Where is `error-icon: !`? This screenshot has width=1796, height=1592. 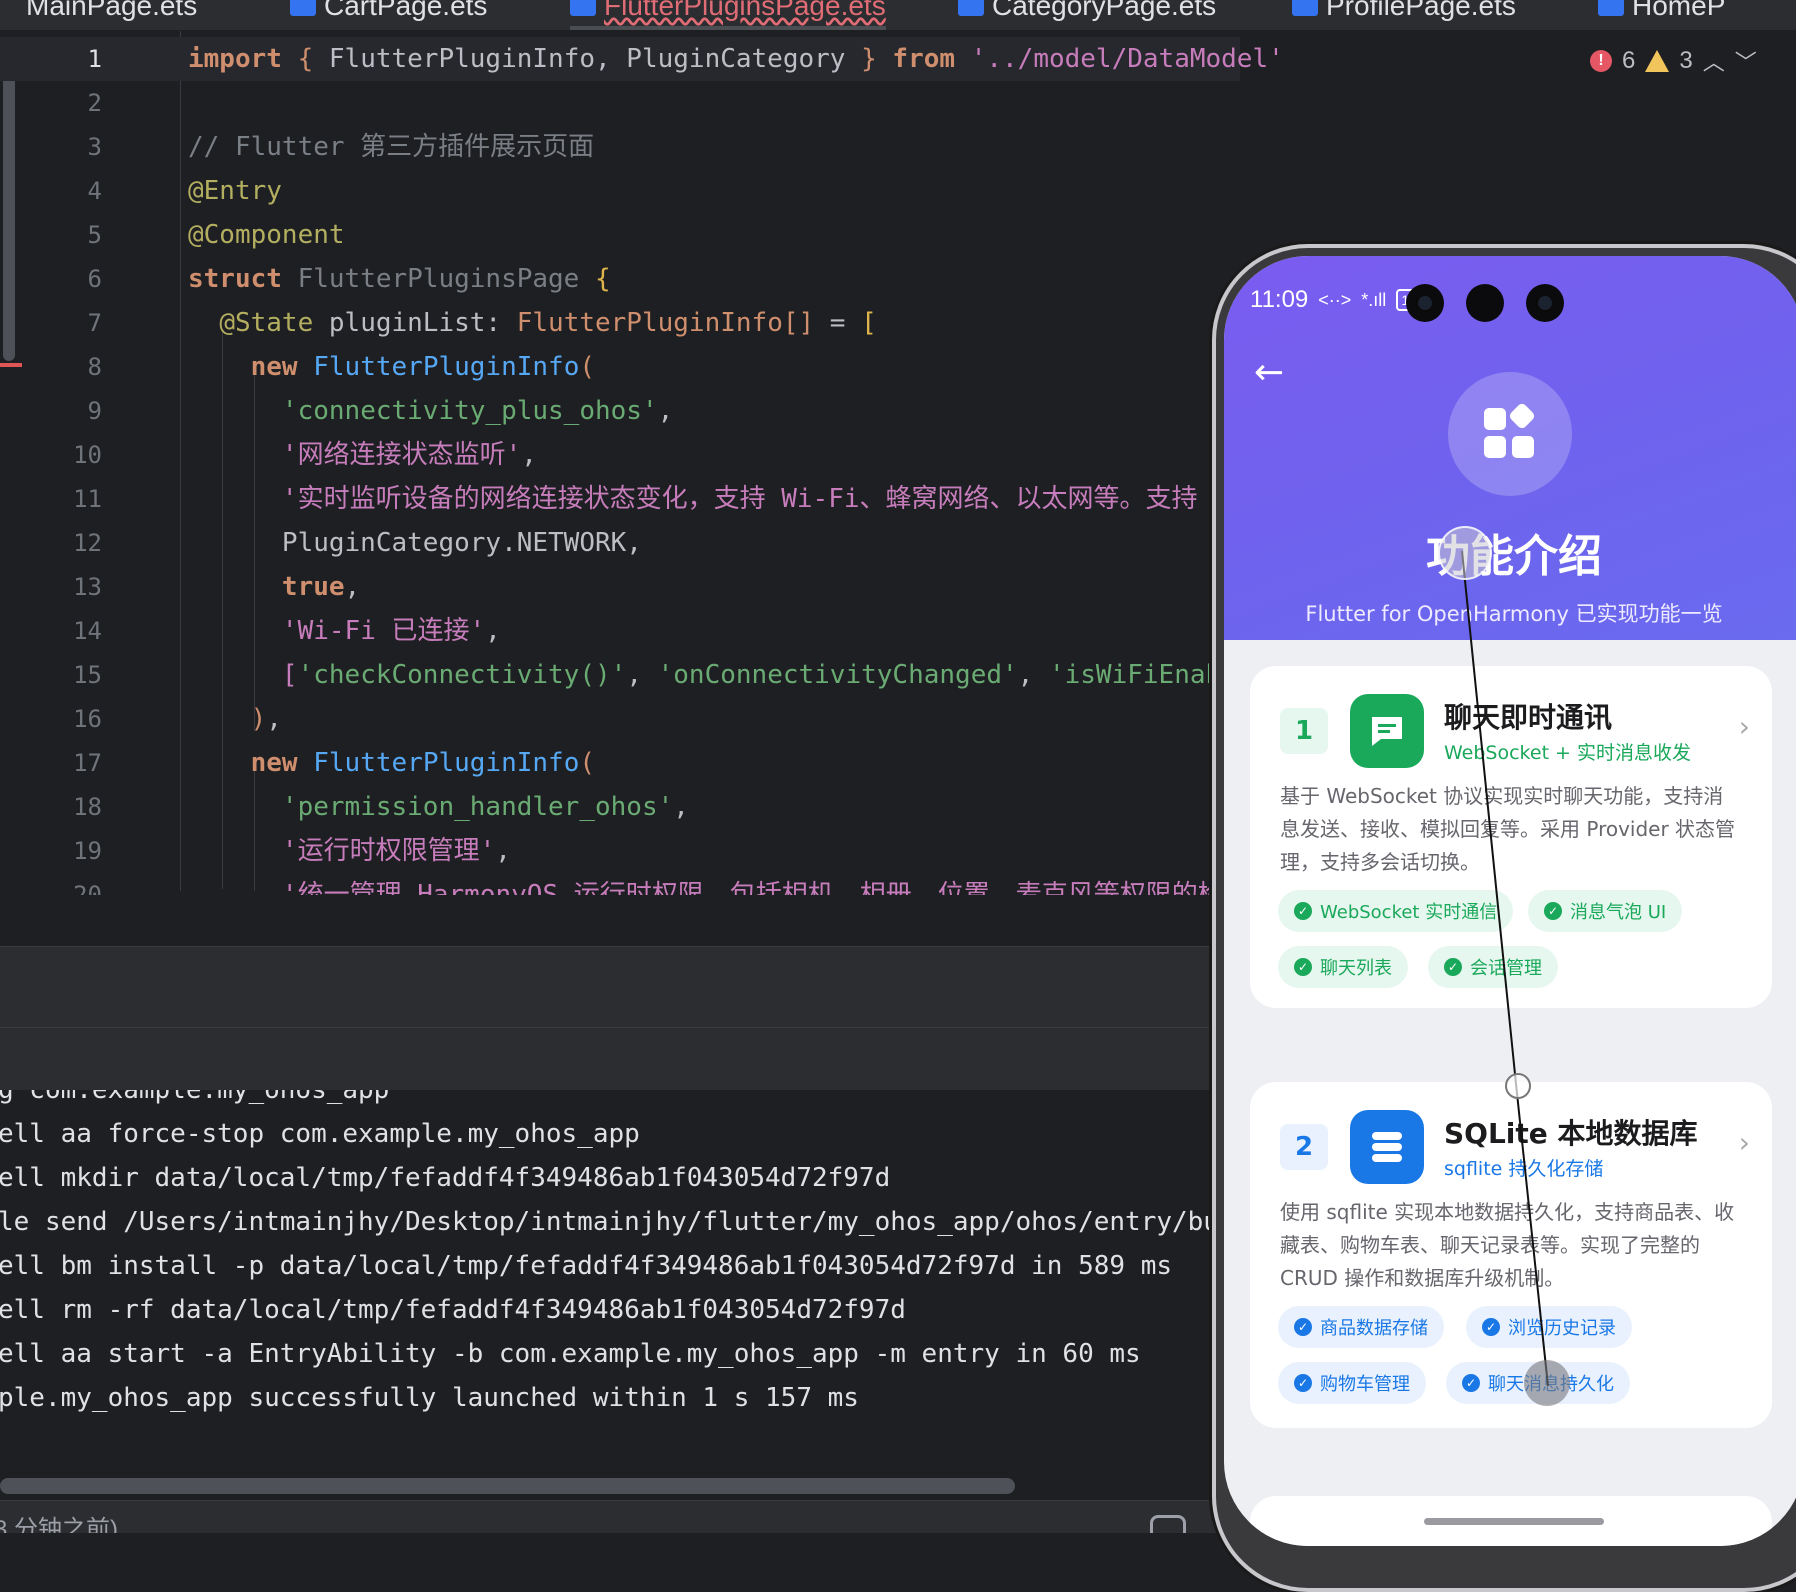
error-icon: ! is located at coordinates (1601, 61).